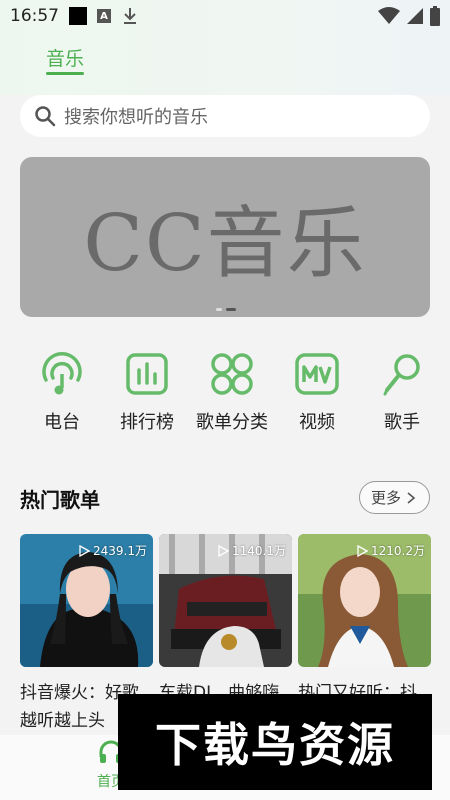 Image resolution: width=450 pixels, height=800 pixels. Describe the element at coordinates (130, 16) in the screenshot. I see `download-icon` at that location.